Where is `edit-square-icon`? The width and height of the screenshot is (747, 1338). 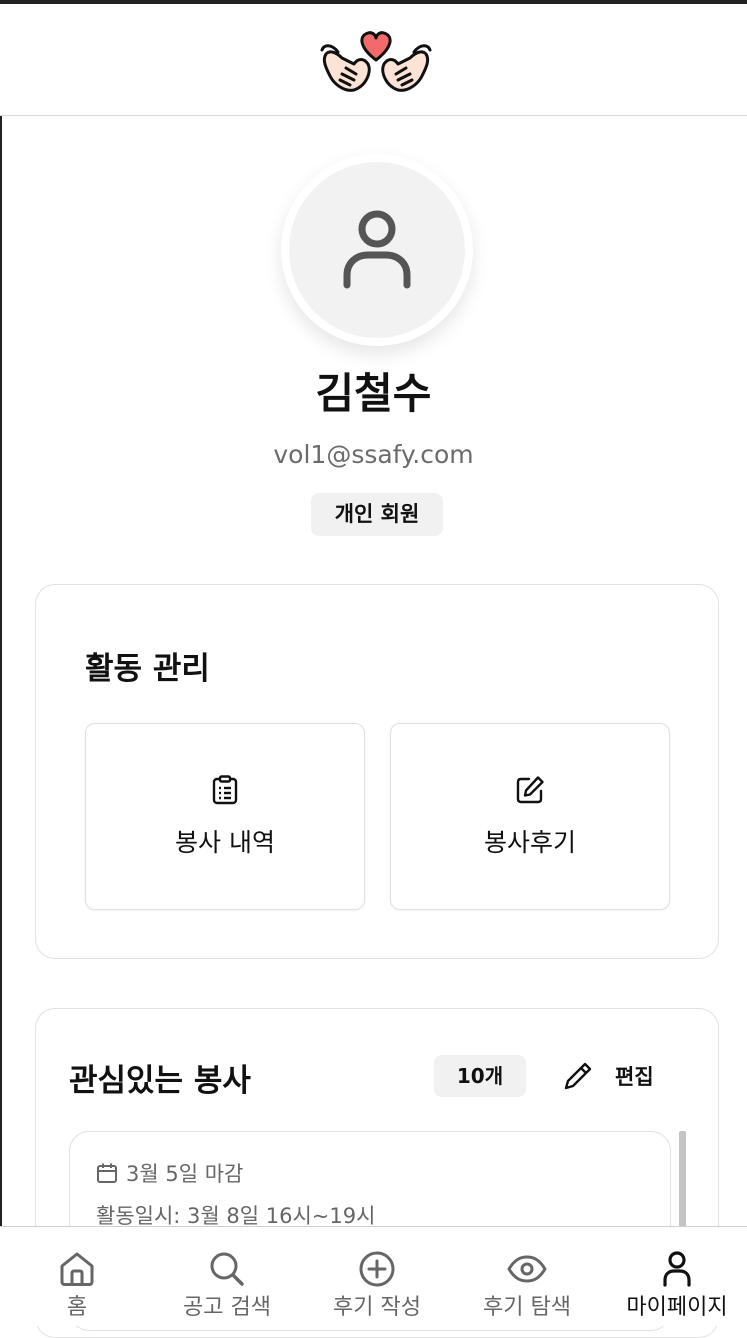
edit-square-icon is located at coordinates (530, 789).